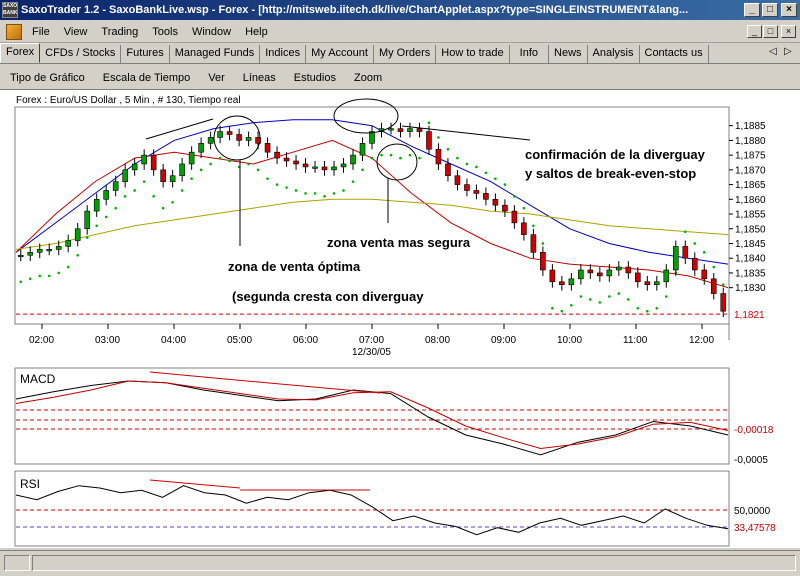 The image size is (800, 576). Describe the element at coordinates (755, 528) in the screenshot. I see `rsi-level-33-label: 33,47578` at that location.